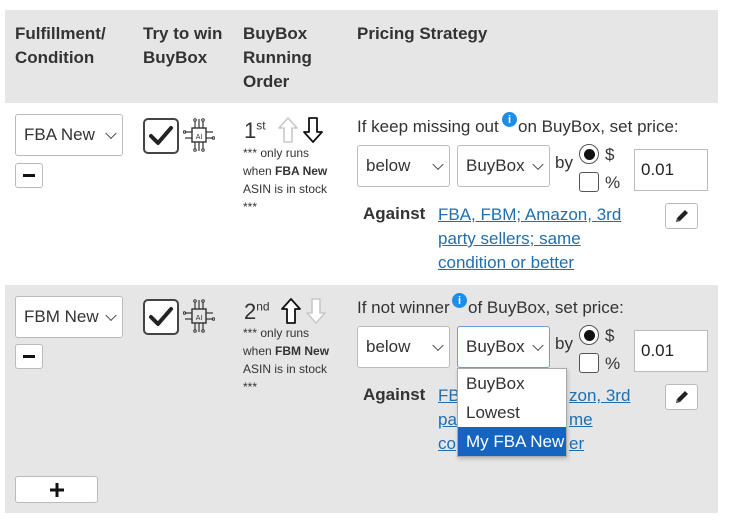 The image size is (742, 520). I want to click on plus-icon, so click(56, 489).